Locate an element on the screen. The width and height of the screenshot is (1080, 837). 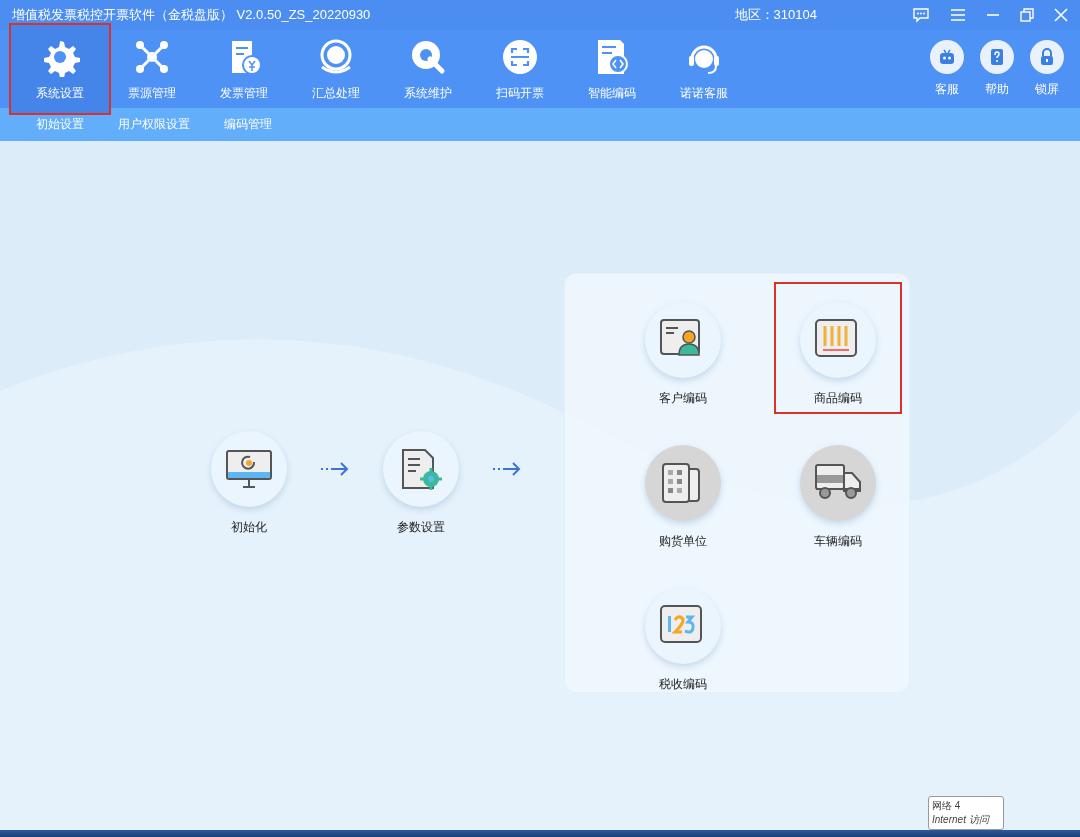
toolbar-button: 扫码开票 is located at coordinates (520, 69).